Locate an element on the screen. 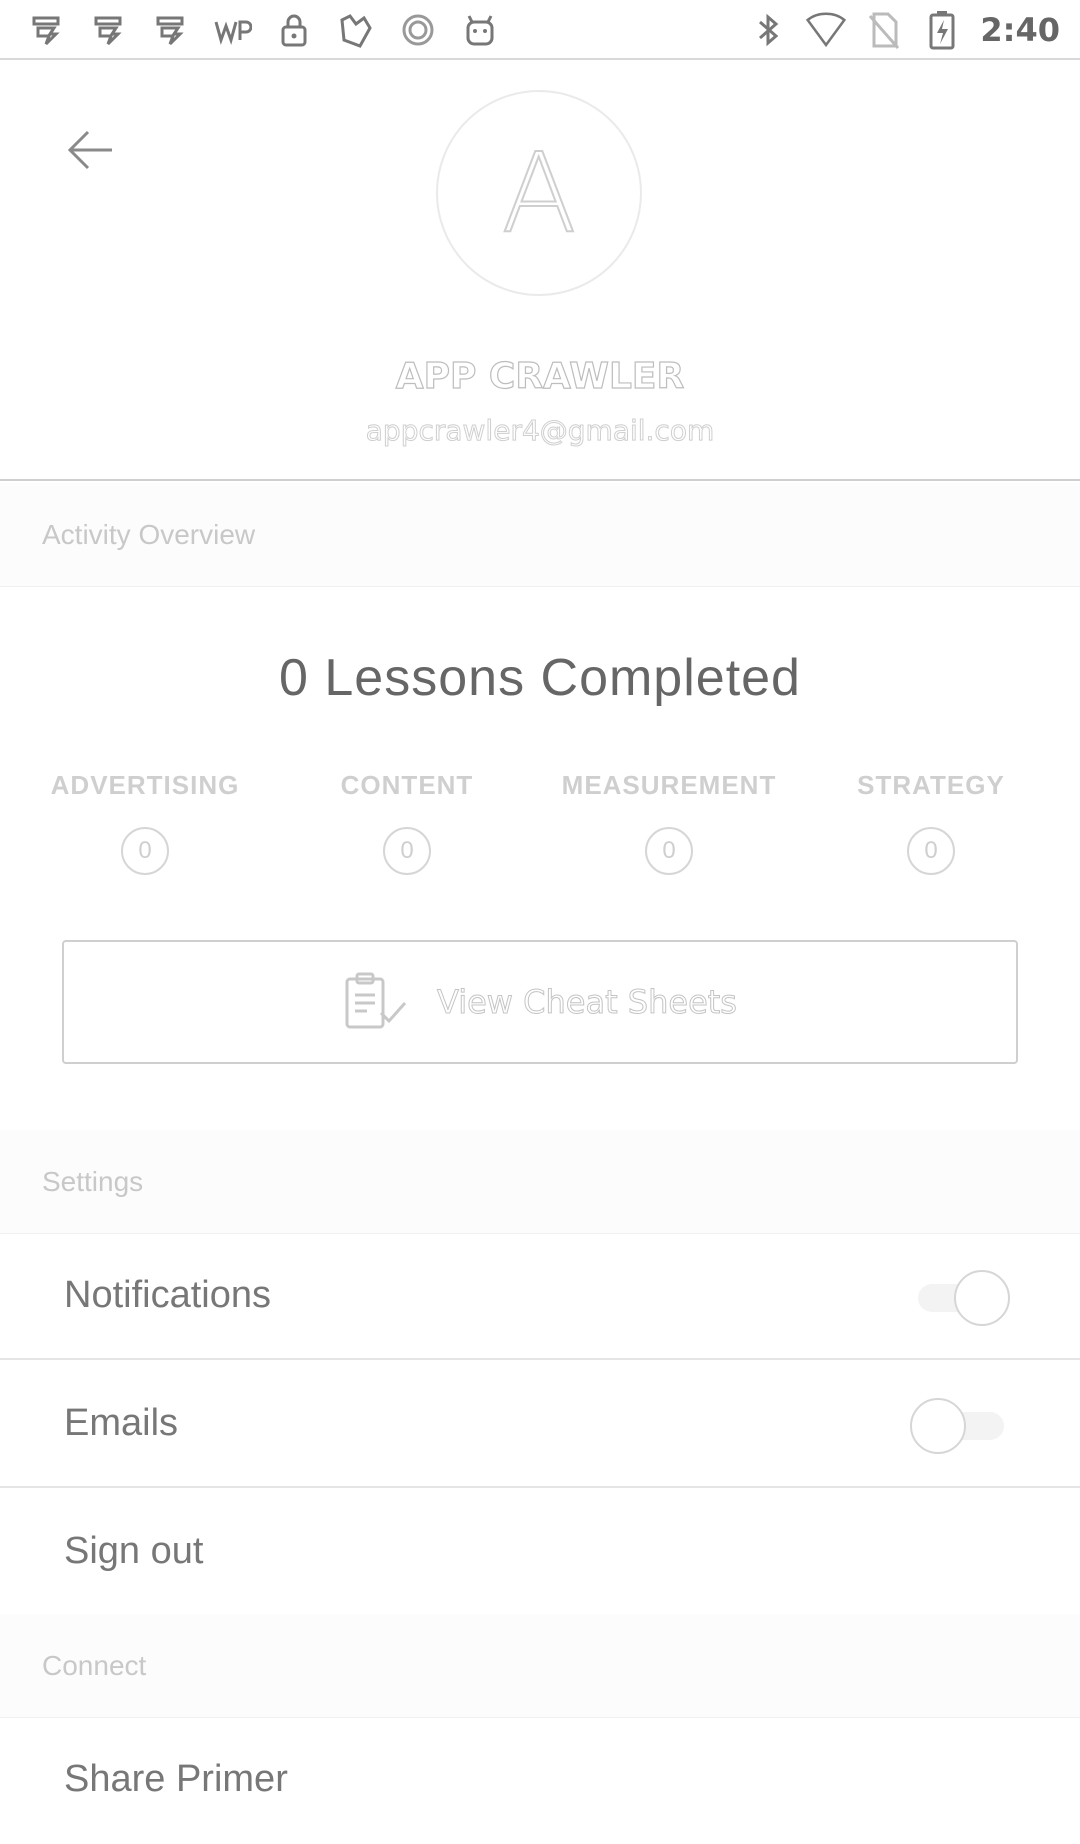 The height and width of the screenshot is (1844, 1080). android-icon is located at coordinates (480, 30).